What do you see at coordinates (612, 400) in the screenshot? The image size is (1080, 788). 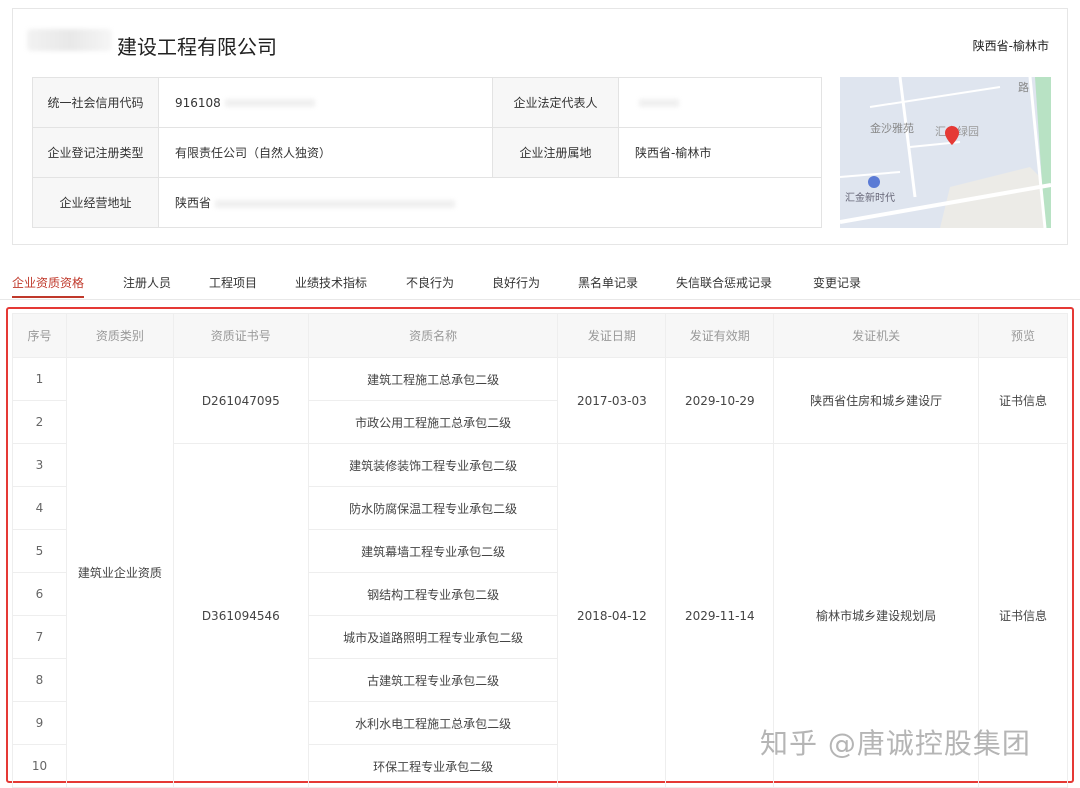 I see `issue-date-cell: 2017-03-03` at bounding box center [612, 400].